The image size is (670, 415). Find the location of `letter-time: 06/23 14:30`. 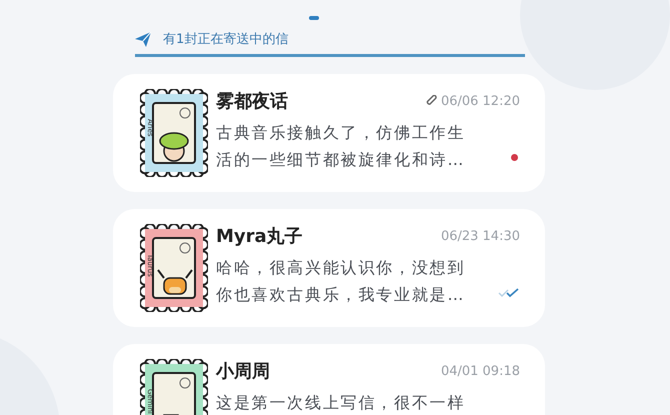

letter-time: 06/23 14:30 is located at coordinates (480, 236).